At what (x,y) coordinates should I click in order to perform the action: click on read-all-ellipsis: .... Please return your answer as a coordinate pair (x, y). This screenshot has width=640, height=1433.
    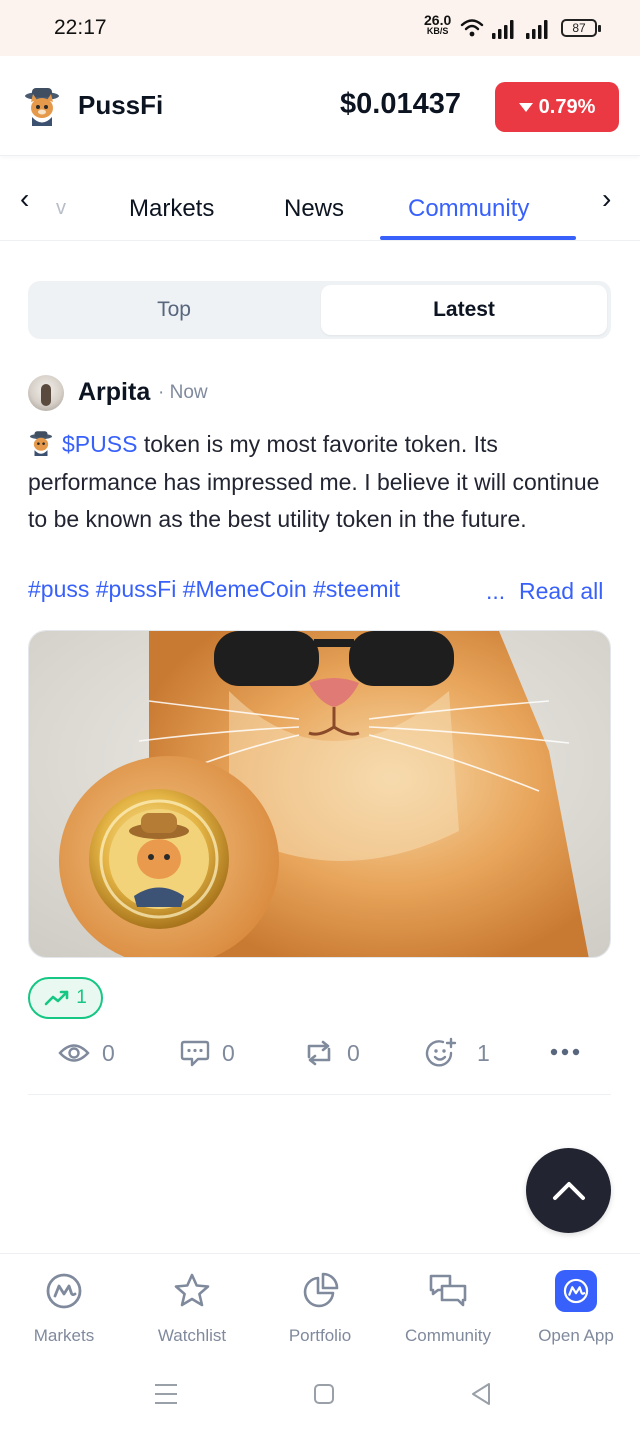
    Looking at the image, I should click on (496, 591).